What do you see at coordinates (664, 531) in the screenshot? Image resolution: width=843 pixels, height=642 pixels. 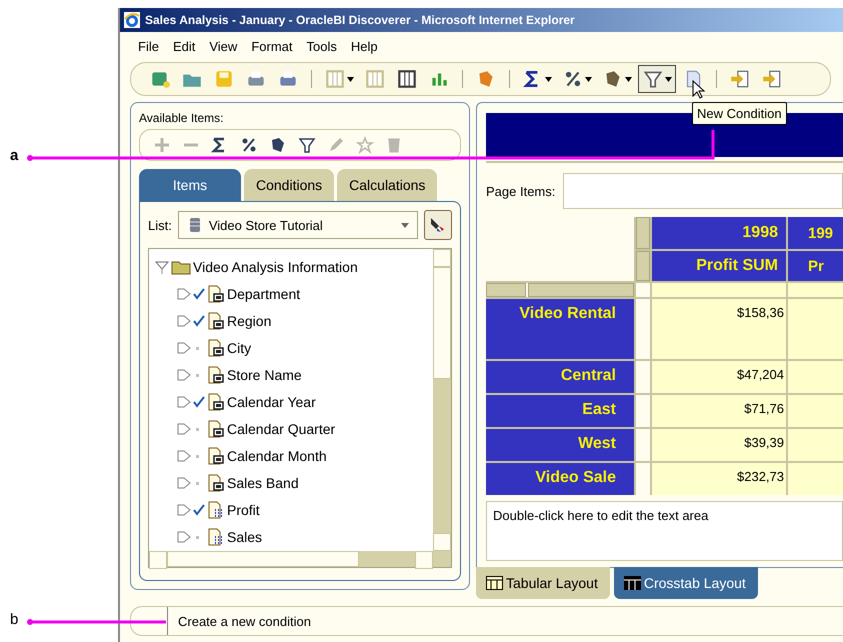 I see `text-area: Double-click here to edit the text area` at bounding box center [664, 531].